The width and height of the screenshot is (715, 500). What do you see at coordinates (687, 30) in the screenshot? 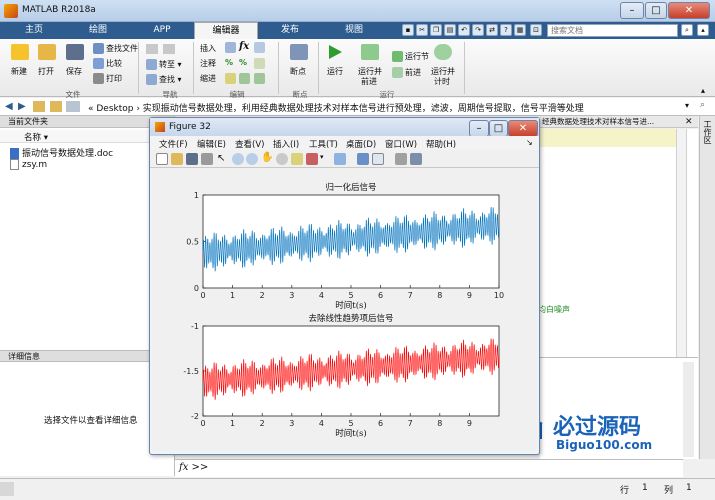
I see `search-icon: ⌕` at bounding box center [687, 30].